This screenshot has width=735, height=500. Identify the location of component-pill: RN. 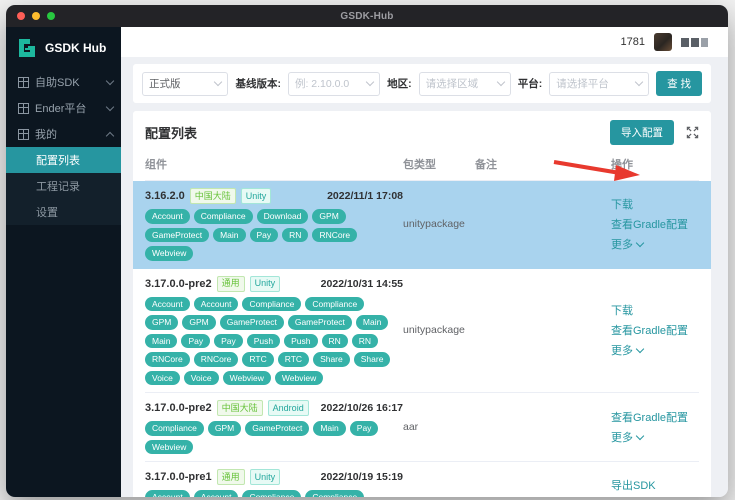
(334, 340).